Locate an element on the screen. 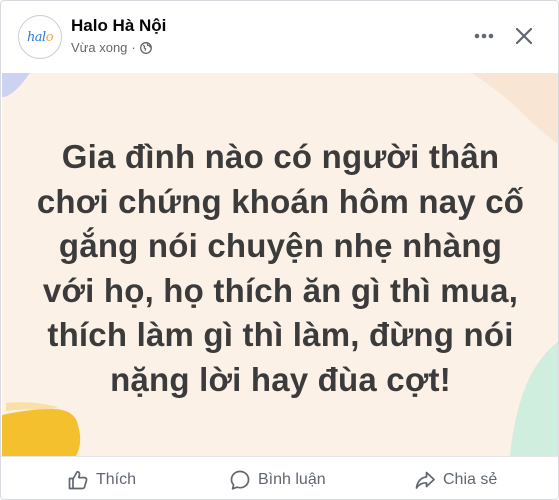 This screenshot has height=500, width=559. comment-button: Bình luận is located at coordinates (277, 478).